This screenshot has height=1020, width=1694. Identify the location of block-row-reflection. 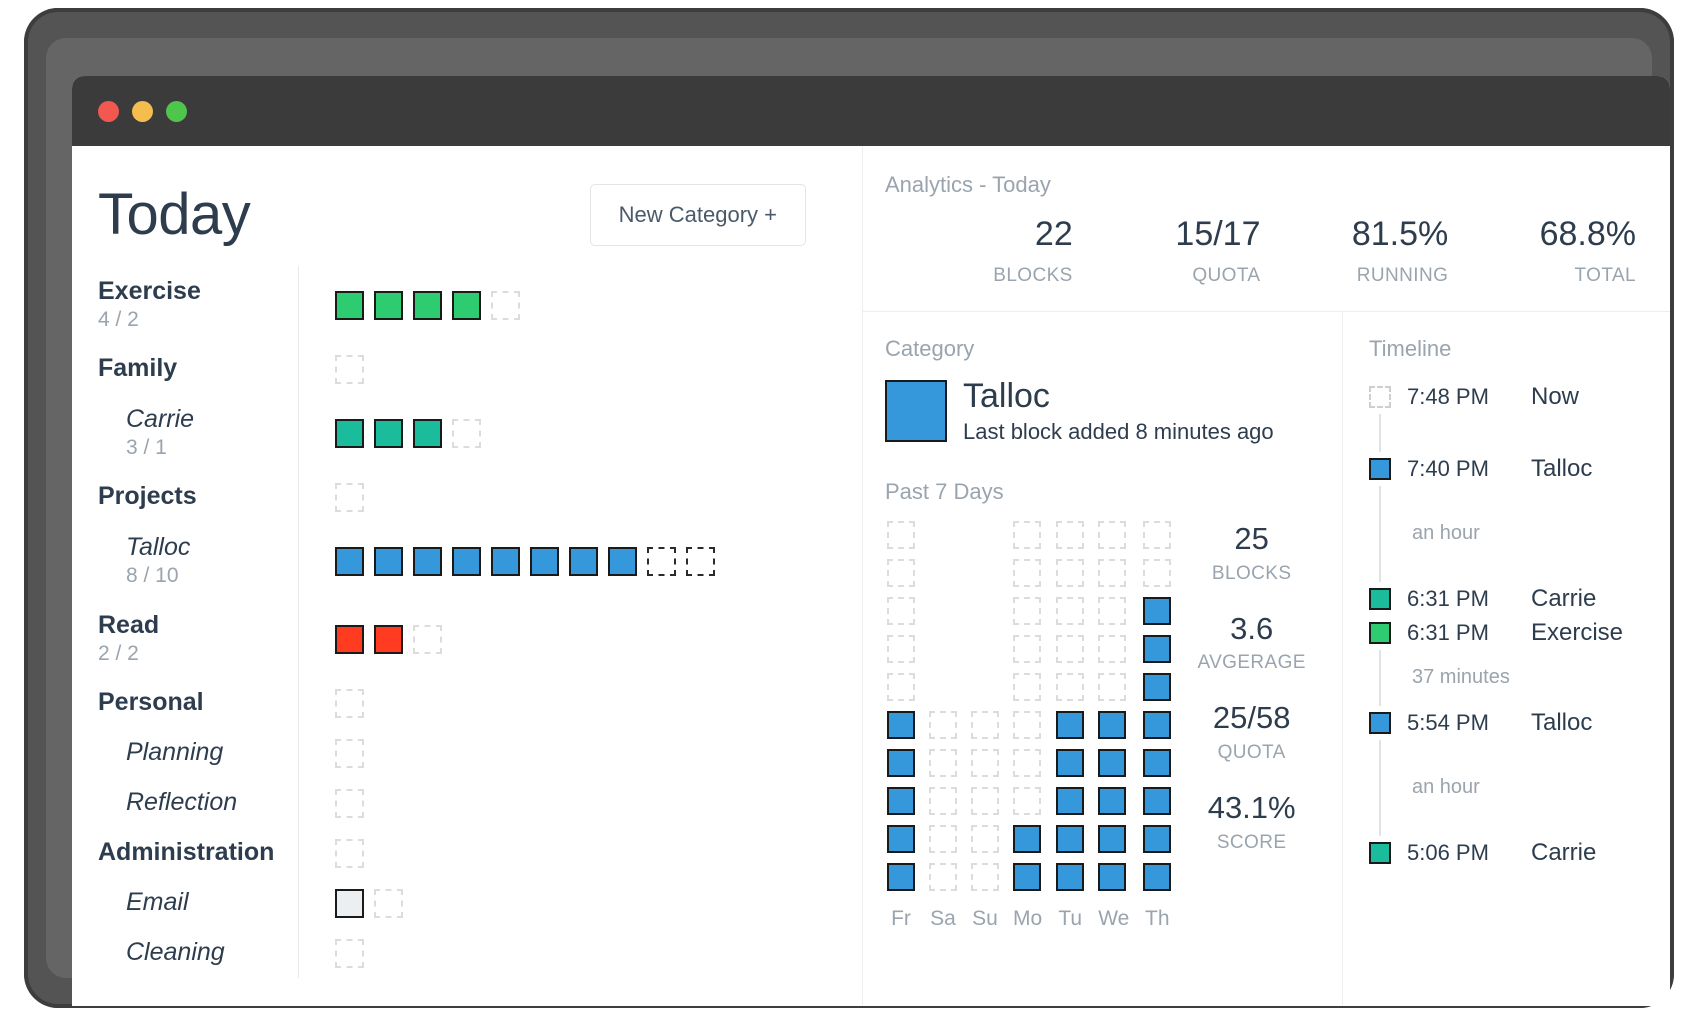
(598, 803).